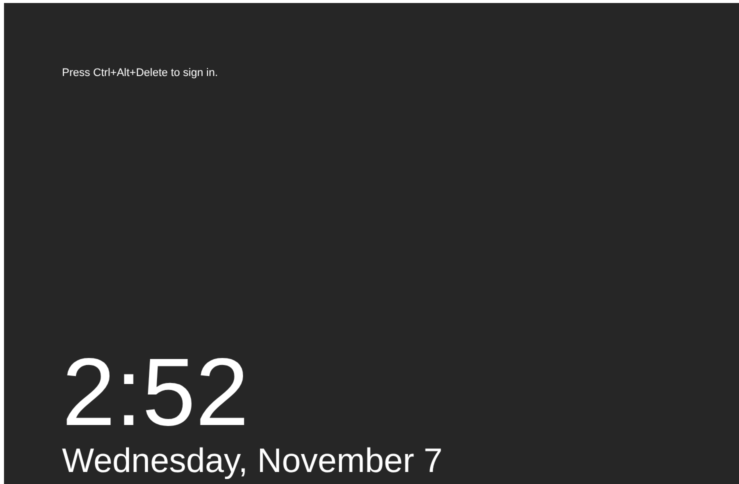 The image size is (739, 484). I want to click on clock-date: Wednesday, November 7, so click(252, 461).